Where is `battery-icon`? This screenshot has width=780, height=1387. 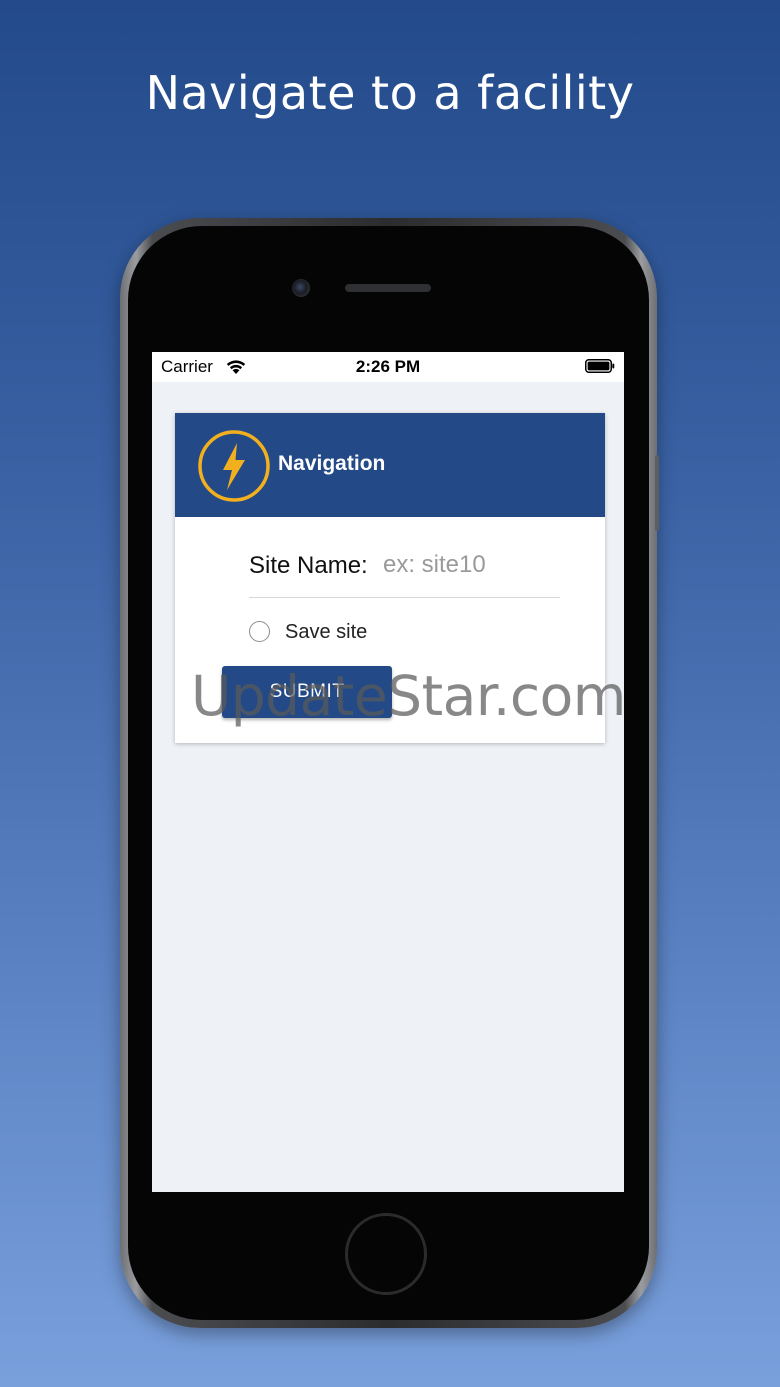
battery-icon is located at coordinates (600, 366).